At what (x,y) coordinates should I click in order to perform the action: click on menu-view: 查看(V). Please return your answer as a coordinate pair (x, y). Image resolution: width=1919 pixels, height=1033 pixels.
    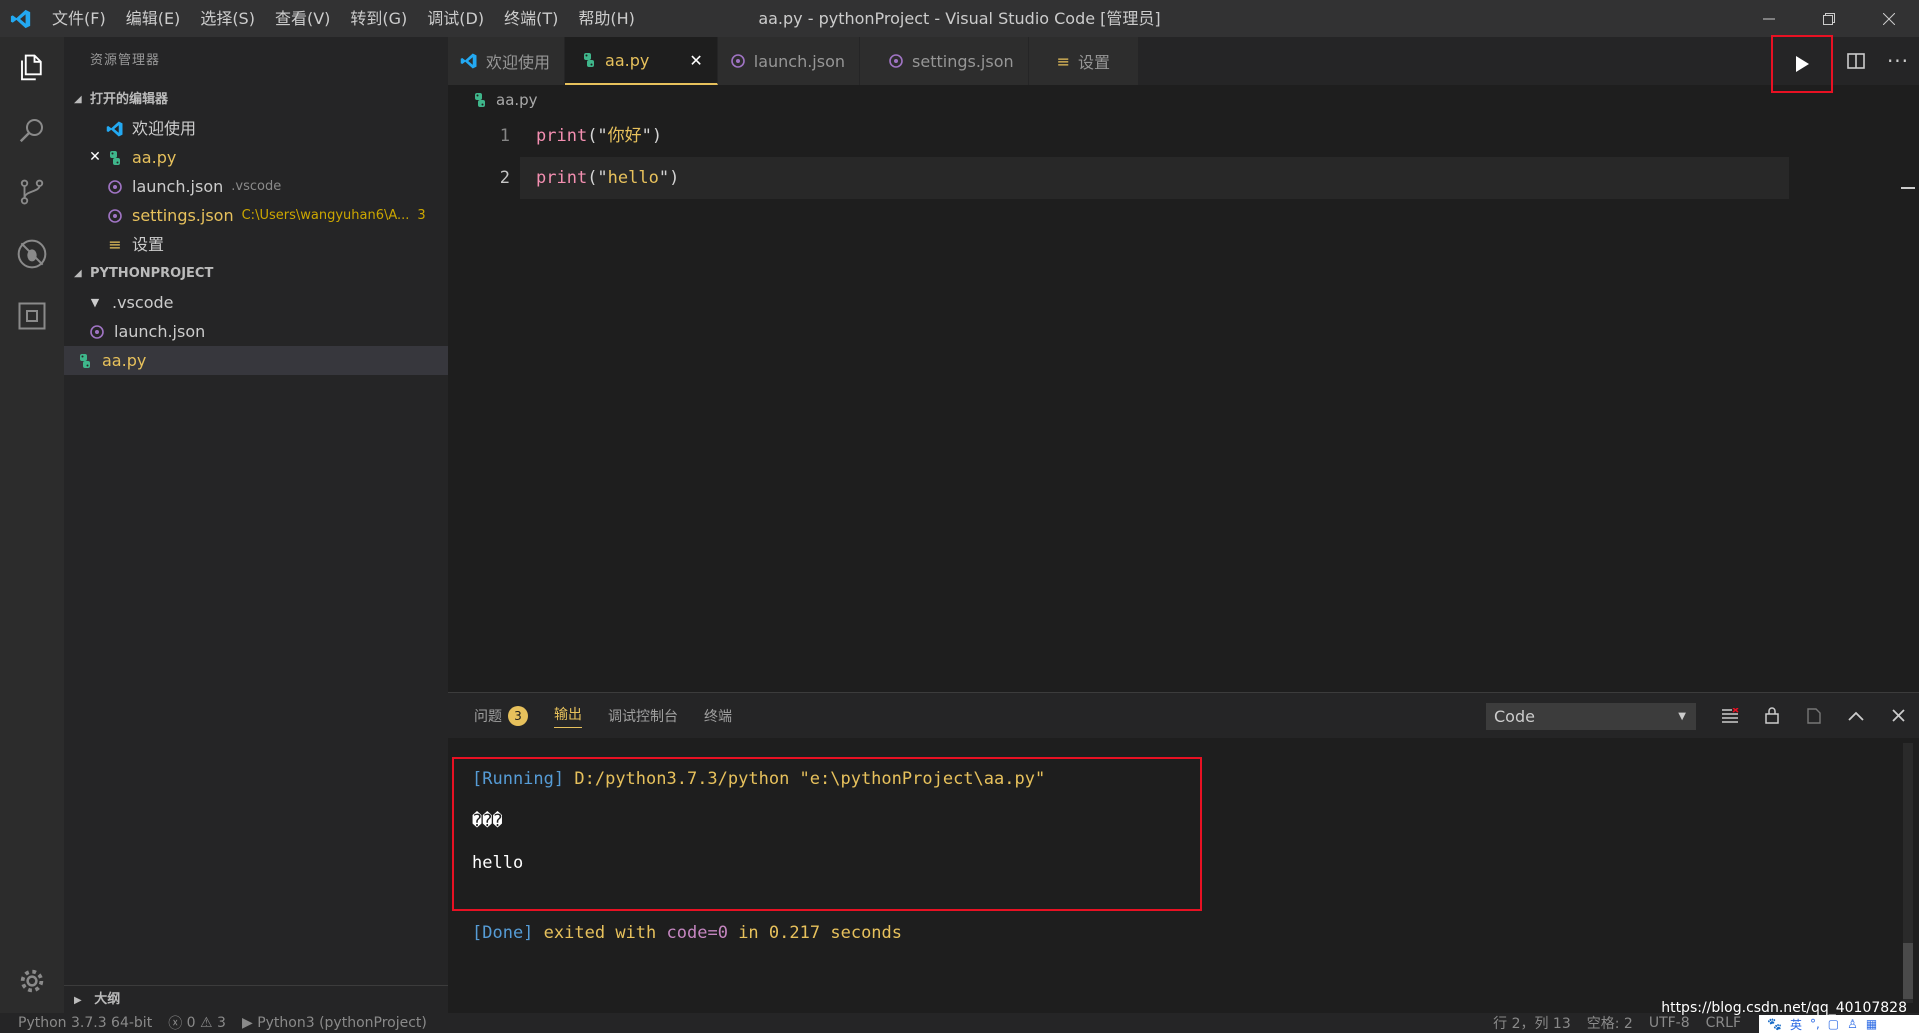
    Looking at the image, I should click on (302, 18).